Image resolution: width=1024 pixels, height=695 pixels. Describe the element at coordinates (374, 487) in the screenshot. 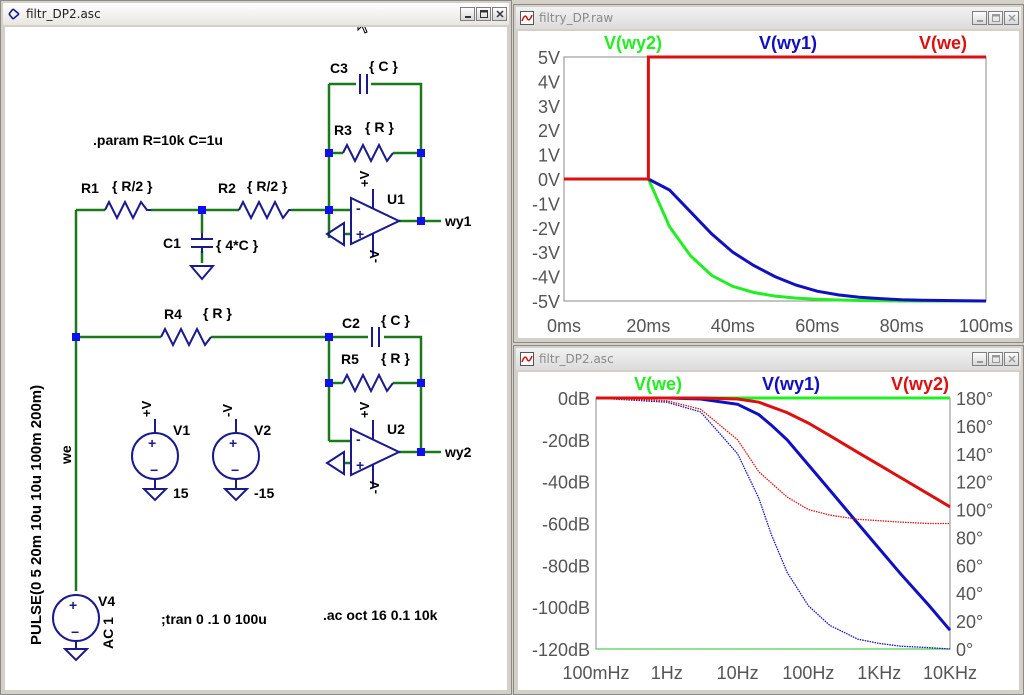

I see `u2-vneg-label: -V` at that location.